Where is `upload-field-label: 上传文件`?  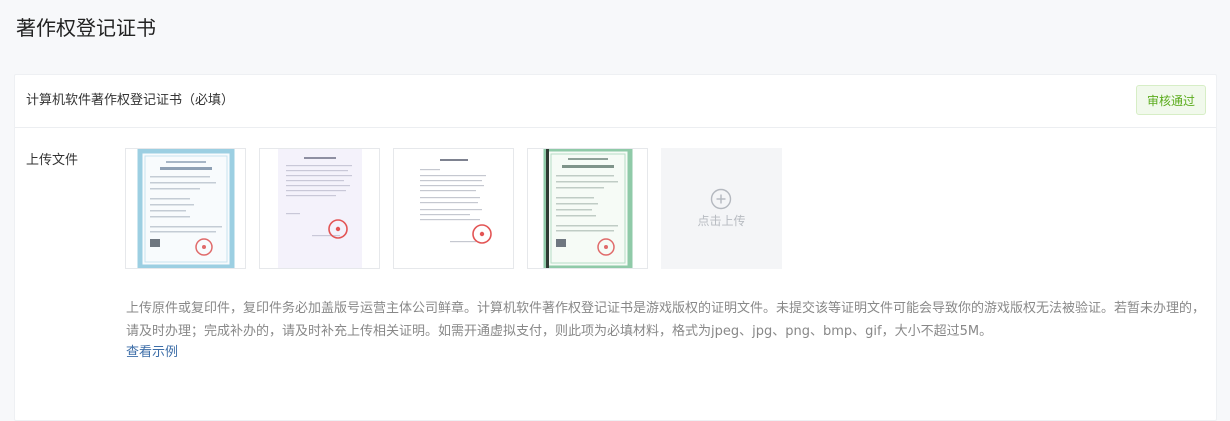 upload-field-label: 上传文件 is located at coordinates (52, 160).